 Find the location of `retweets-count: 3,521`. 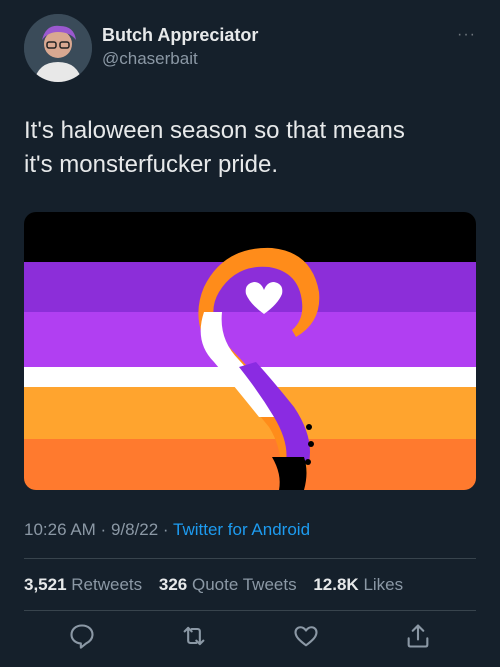

retweets-count: 3,521 is located at coordinates (45, 584).